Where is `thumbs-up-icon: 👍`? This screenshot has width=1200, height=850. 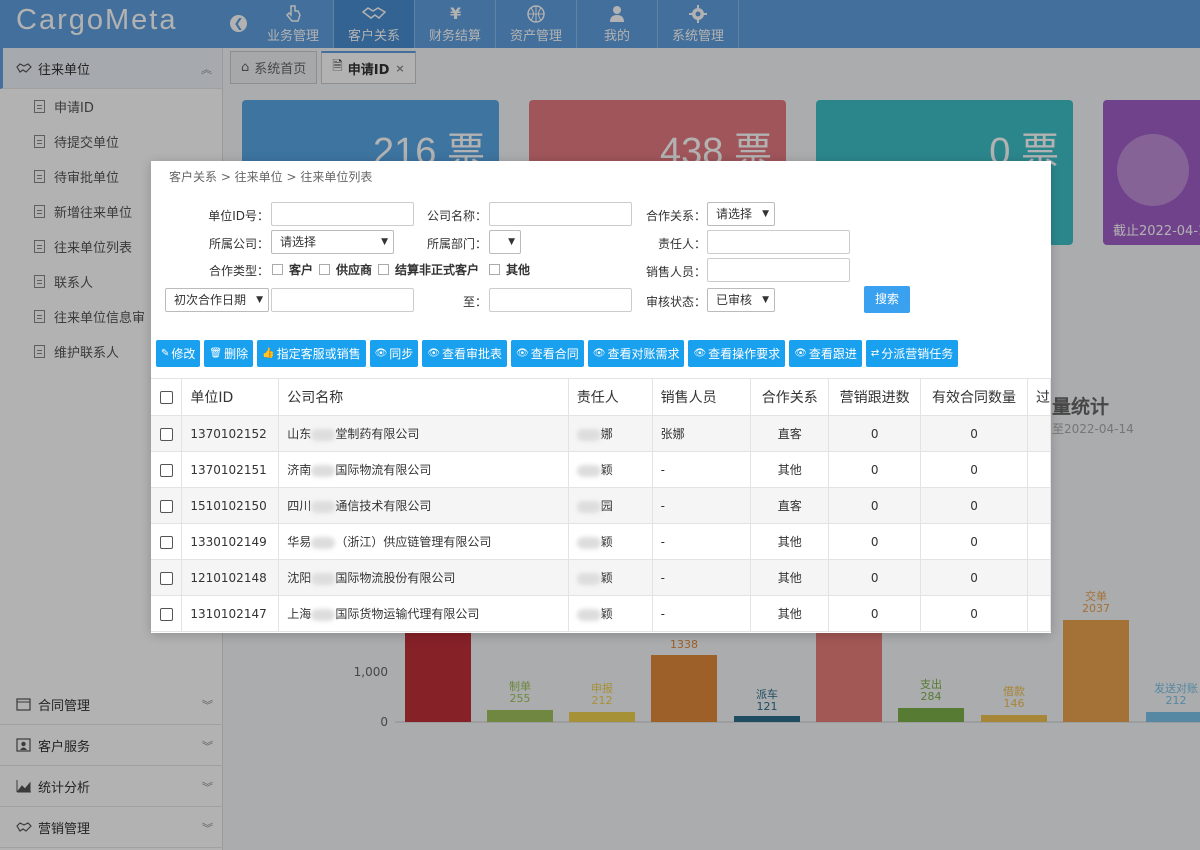 thumbs-up-icon: 👍 is located at coordinates (268, 353).